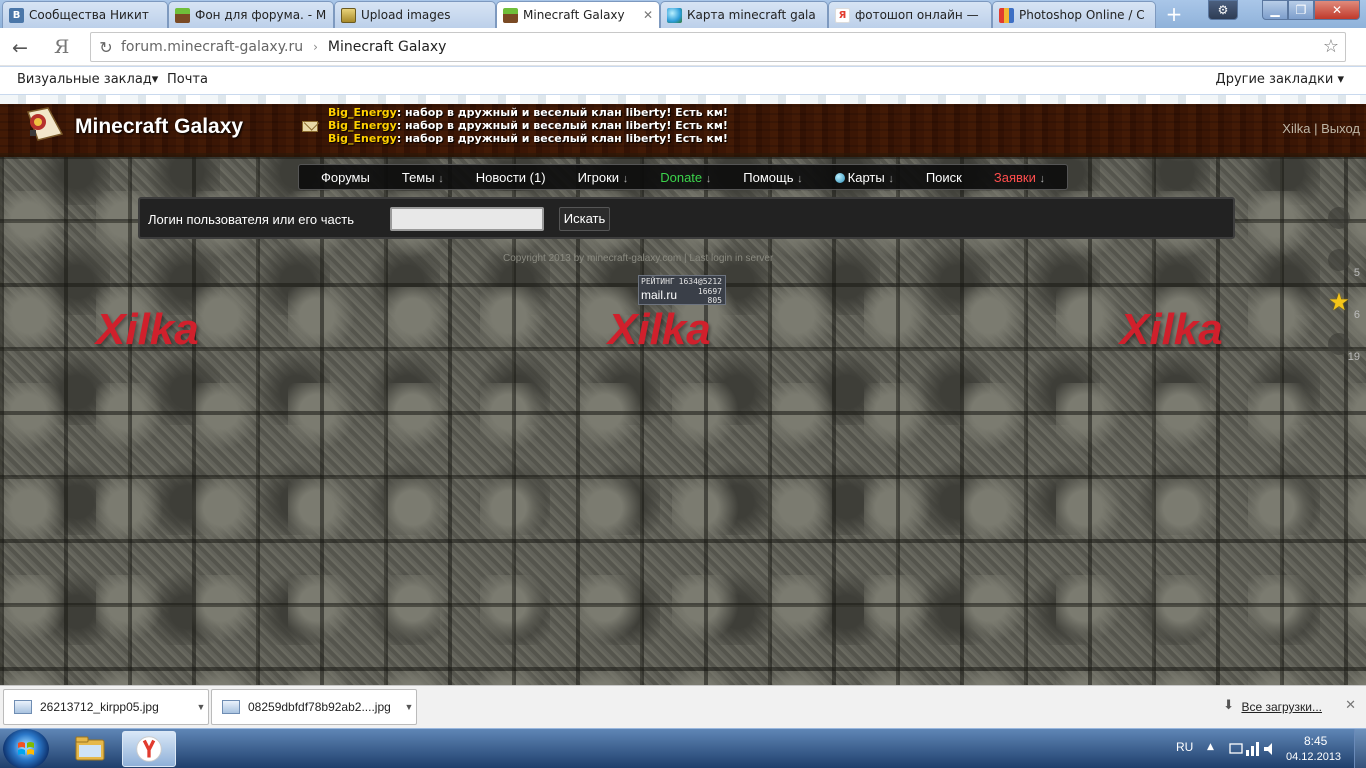  I want to click on logout-link: Выход, so click(1340, 128).